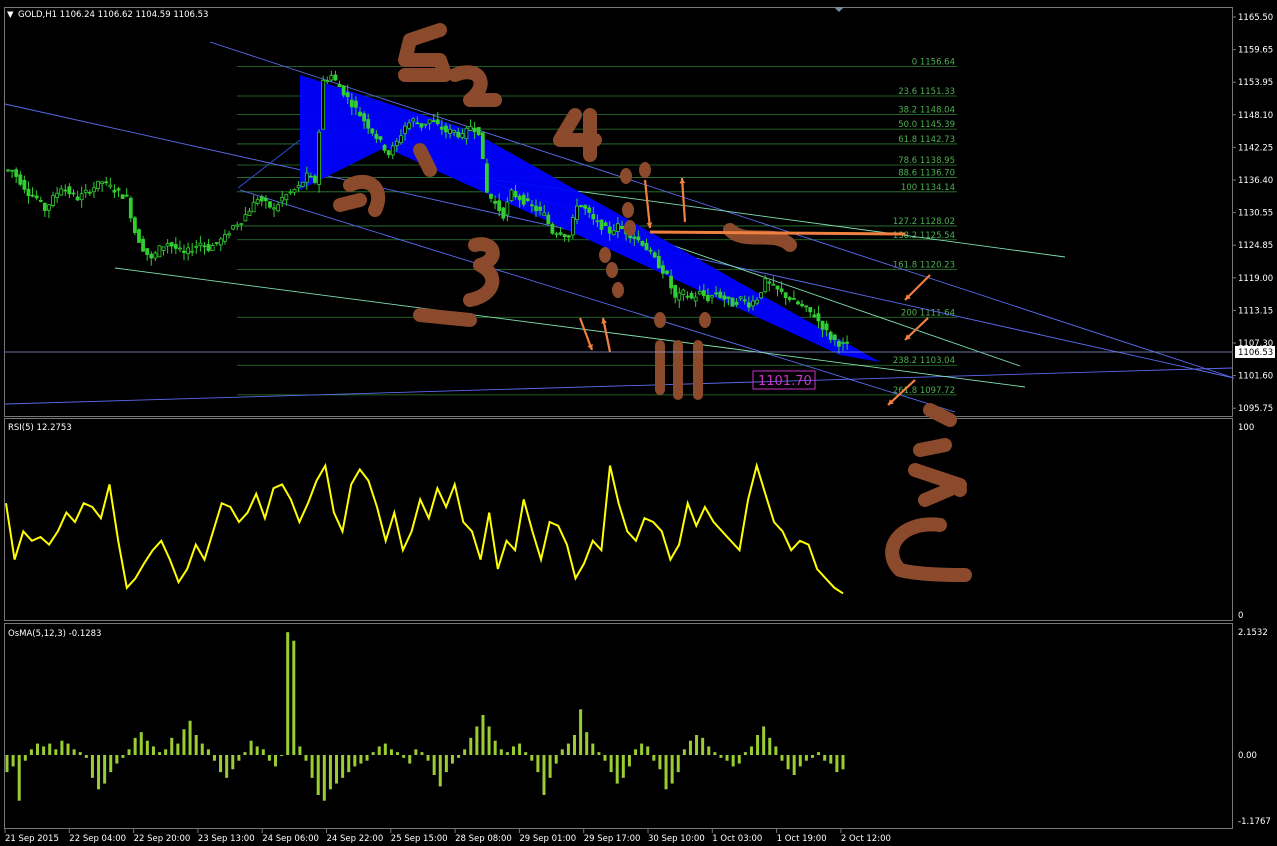  Describe the element at coordinates (10, 15) in the screenshot. I see `chart-menu-arrow-icon: ▼` at that location.